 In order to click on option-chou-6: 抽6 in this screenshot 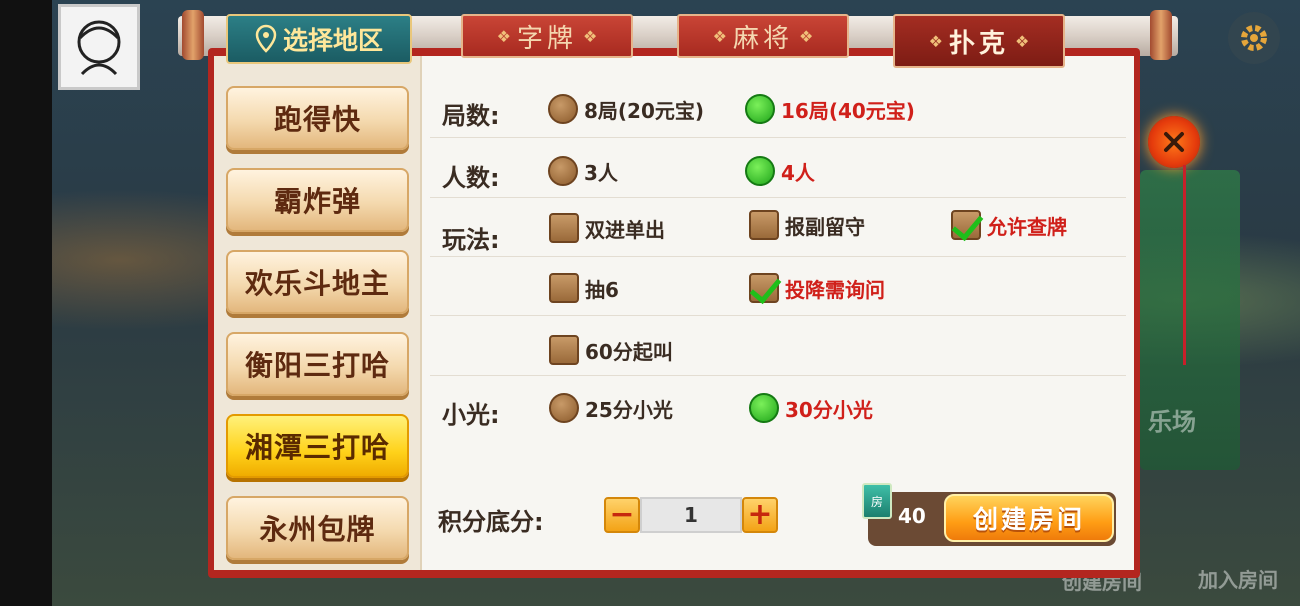, I will do `click(584, 288)`.